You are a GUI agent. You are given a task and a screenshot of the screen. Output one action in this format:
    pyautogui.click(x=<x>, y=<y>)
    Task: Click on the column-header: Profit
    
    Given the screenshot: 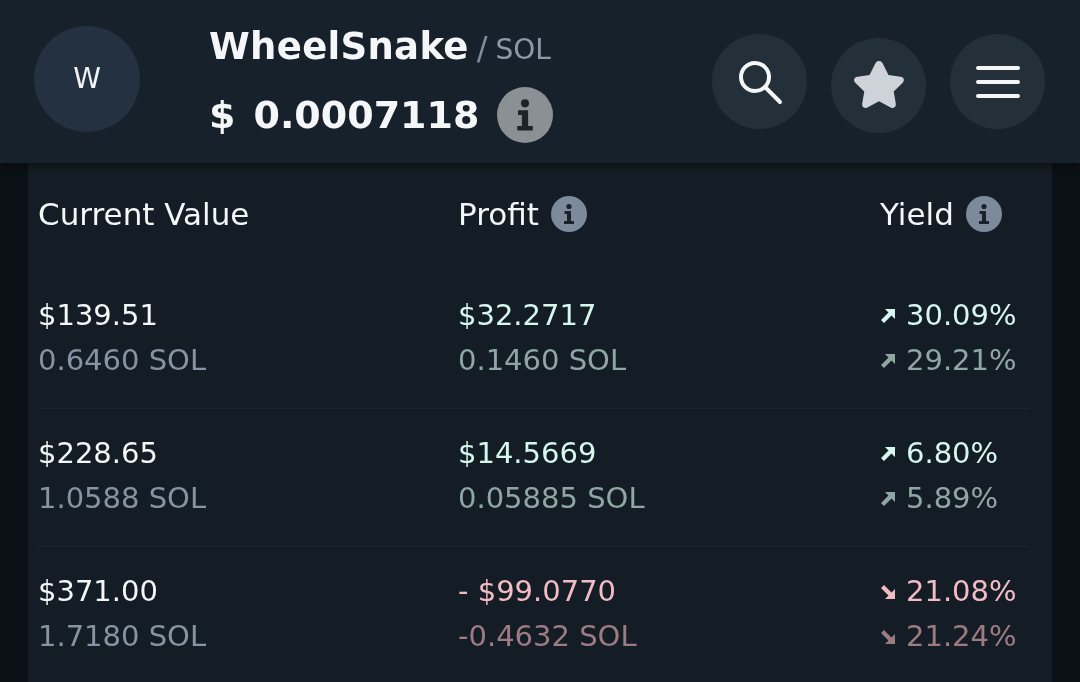 What is the action you would take?
    pyautogui.click(x=498, y=214)
    